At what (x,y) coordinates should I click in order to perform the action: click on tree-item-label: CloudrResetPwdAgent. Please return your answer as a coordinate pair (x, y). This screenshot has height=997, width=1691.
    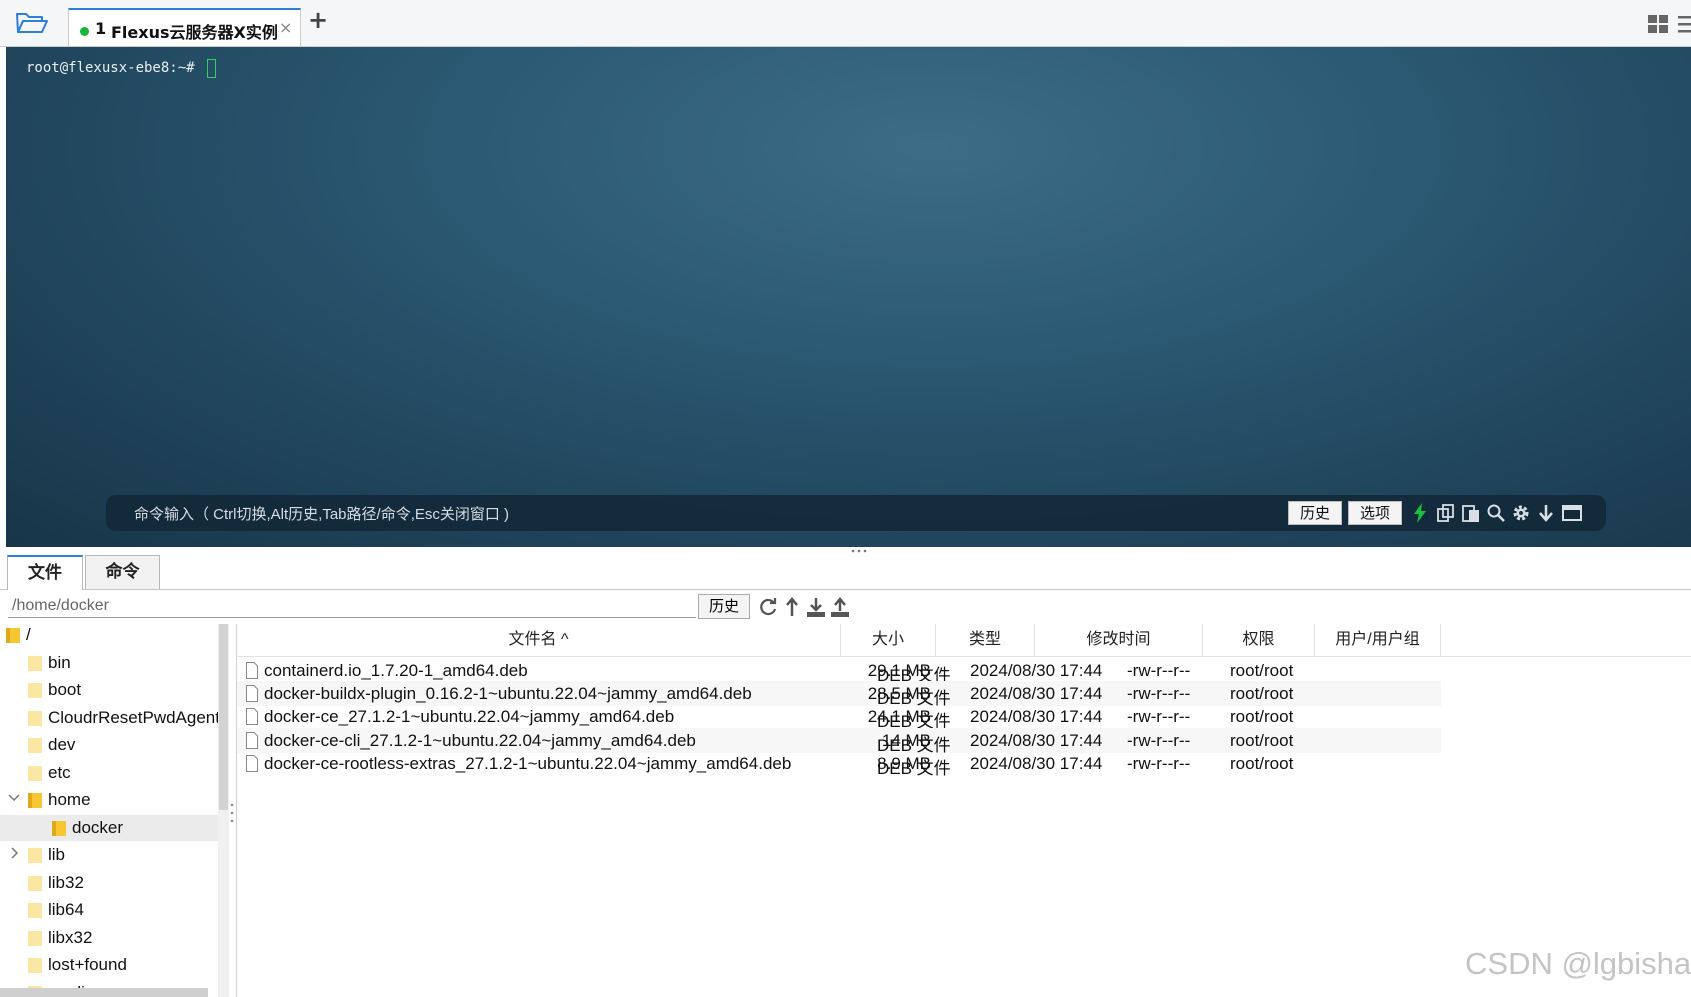
    Looking at the image, I should click on (133, 717).